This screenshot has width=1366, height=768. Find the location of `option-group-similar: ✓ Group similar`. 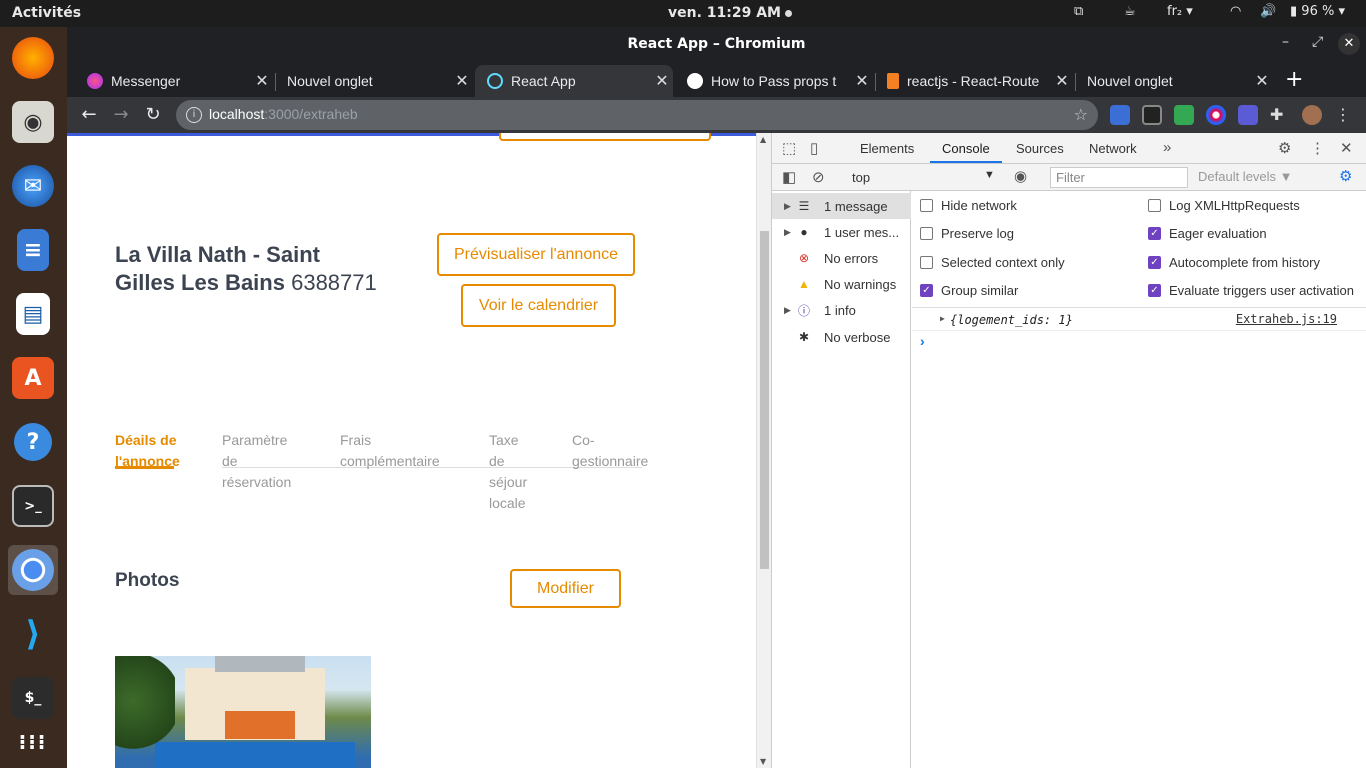

option-group-similar: ✓ Group similar is located at coordinates (969, 290).